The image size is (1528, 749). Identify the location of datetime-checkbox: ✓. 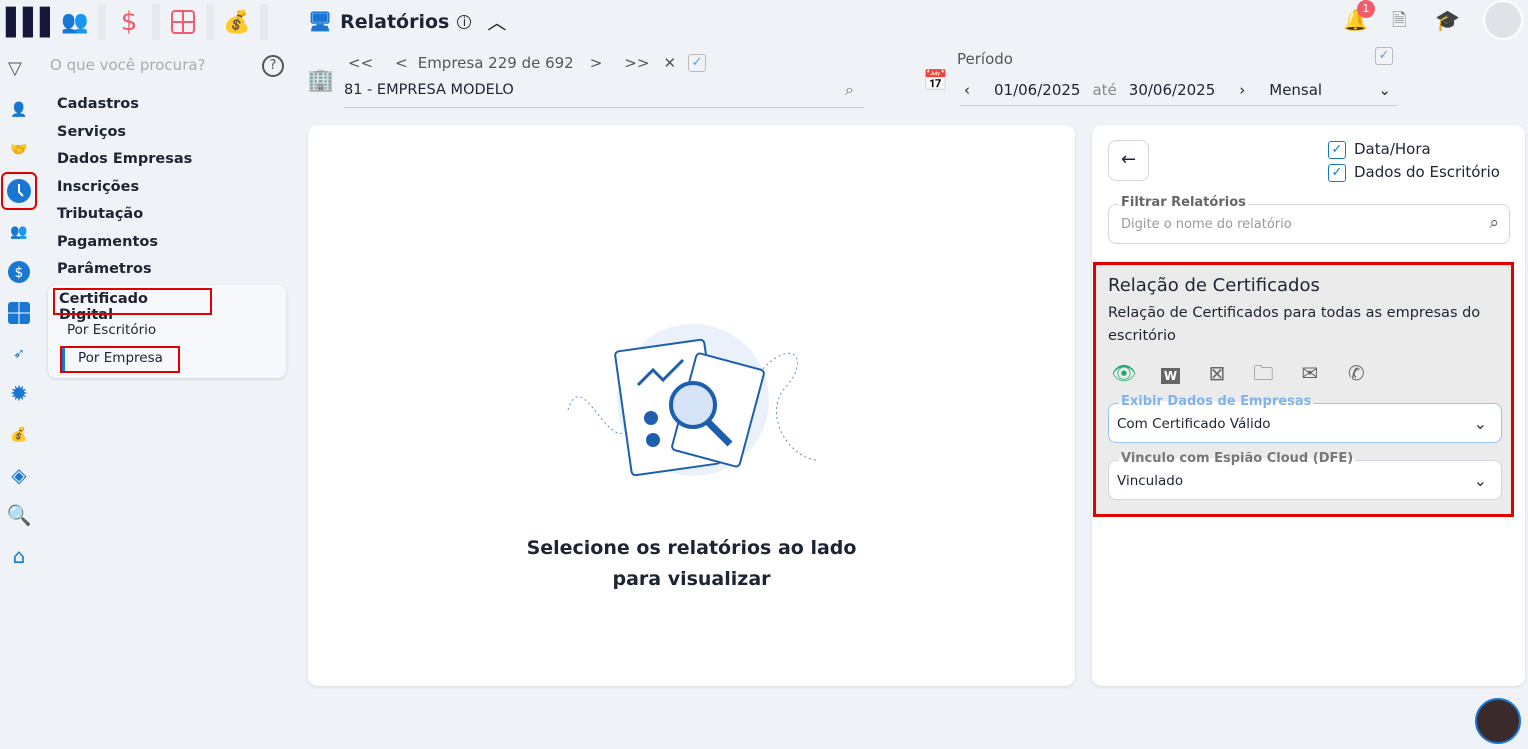
(1337, 149).